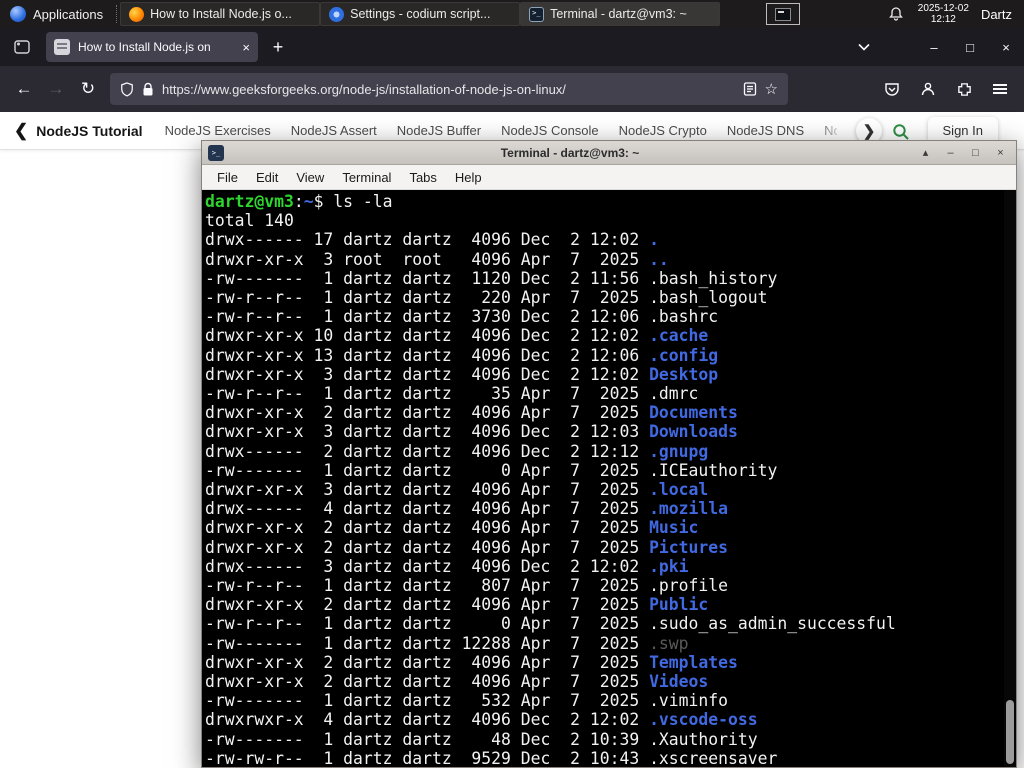 This screenshot has height=768, width=1024. Describe the element at coordinates (22, 47) in the screenshot. I see `firefox-view-icon` at that location.